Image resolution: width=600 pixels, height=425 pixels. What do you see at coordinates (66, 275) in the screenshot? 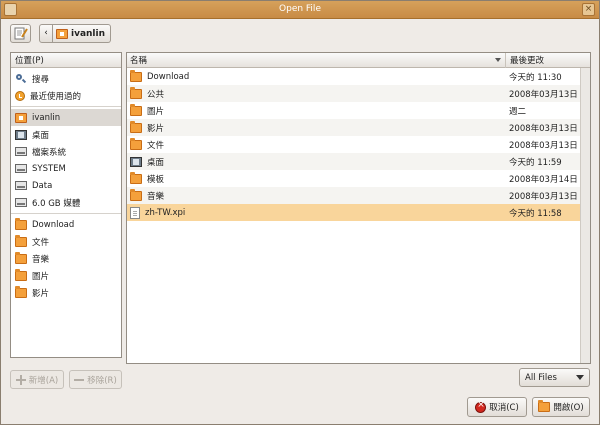
I see `bookmark-pictures: 圖片` at bounding box center [66, 275].